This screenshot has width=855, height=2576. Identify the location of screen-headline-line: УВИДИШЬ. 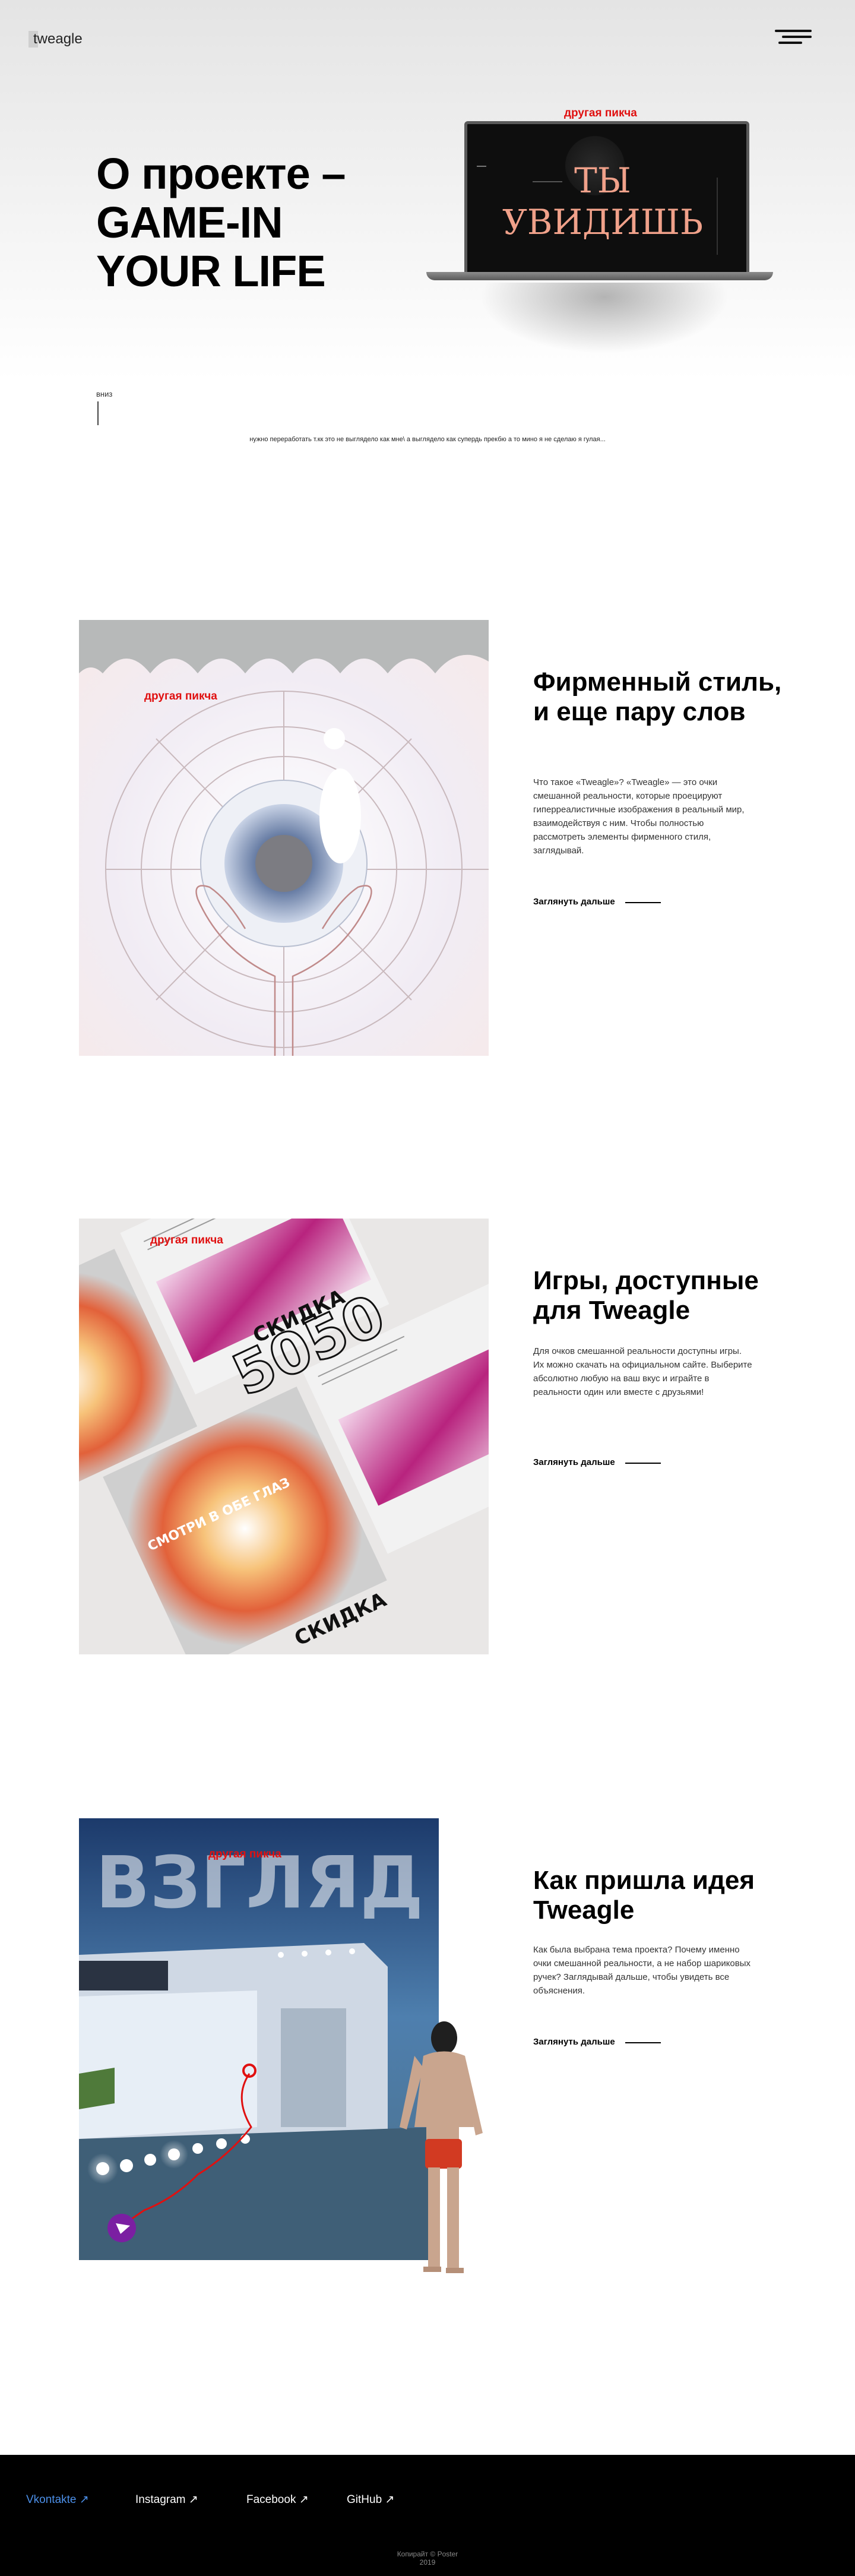
(603, 222).